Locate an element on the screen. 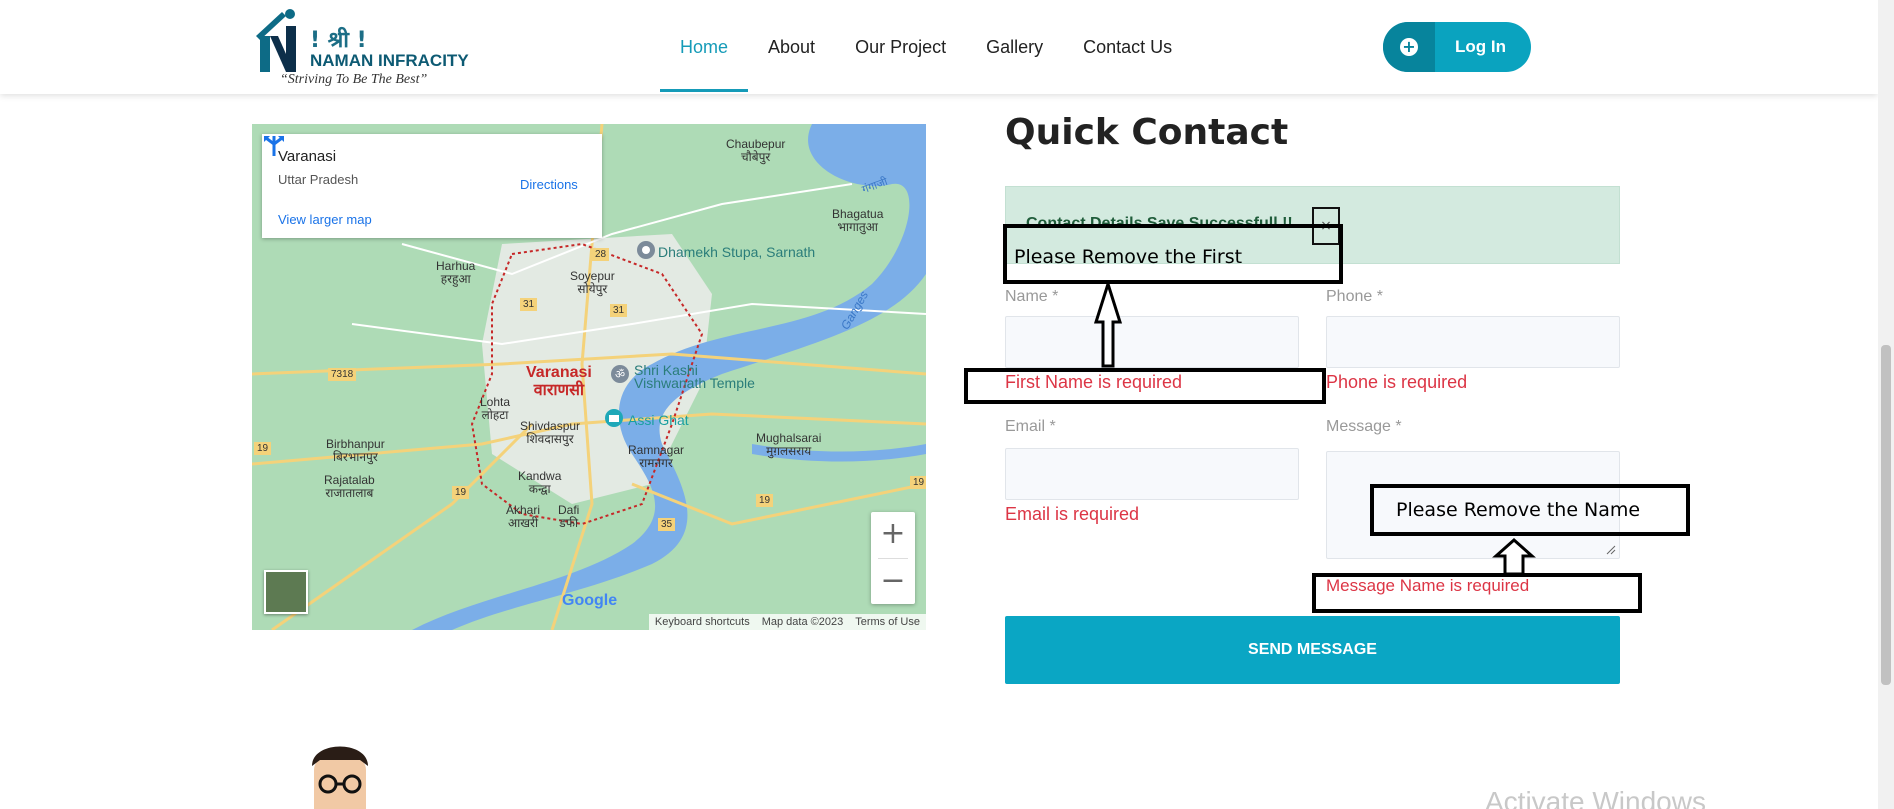  map-label-bhagatua: Bhagatua भागातुआ is located at coordinates (858, 220).